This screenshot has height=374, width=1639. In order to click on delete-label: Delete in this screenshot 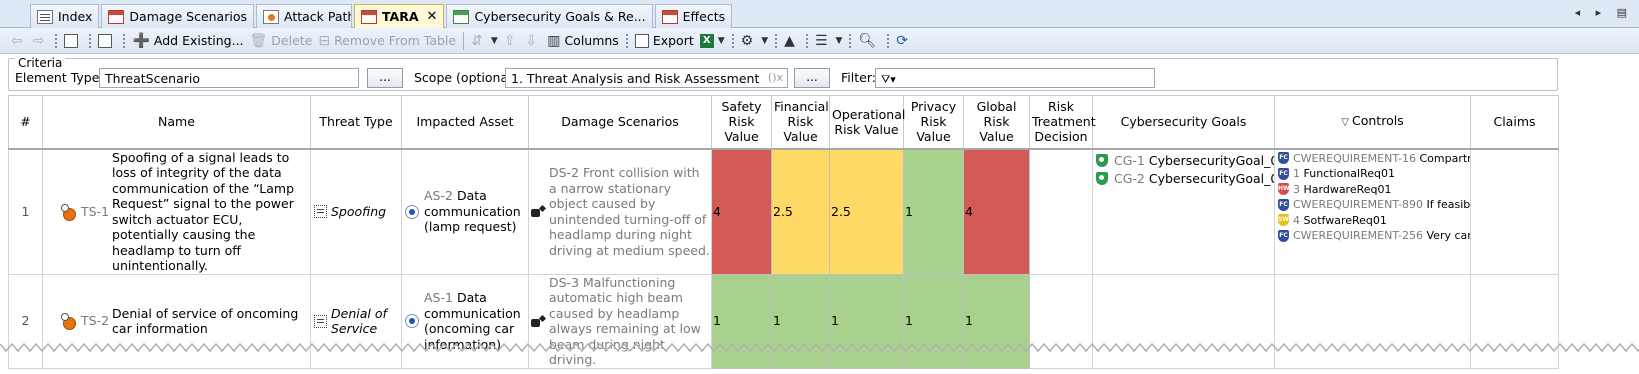, I will do `click(292, 40)`.